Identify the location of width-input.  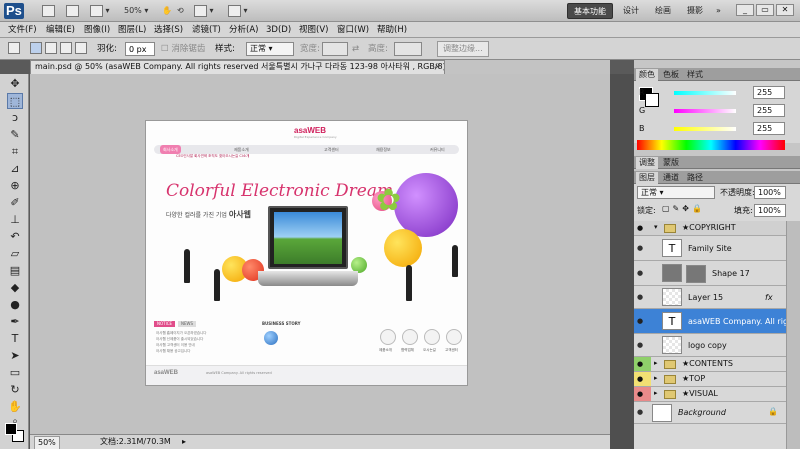
(335, 49).